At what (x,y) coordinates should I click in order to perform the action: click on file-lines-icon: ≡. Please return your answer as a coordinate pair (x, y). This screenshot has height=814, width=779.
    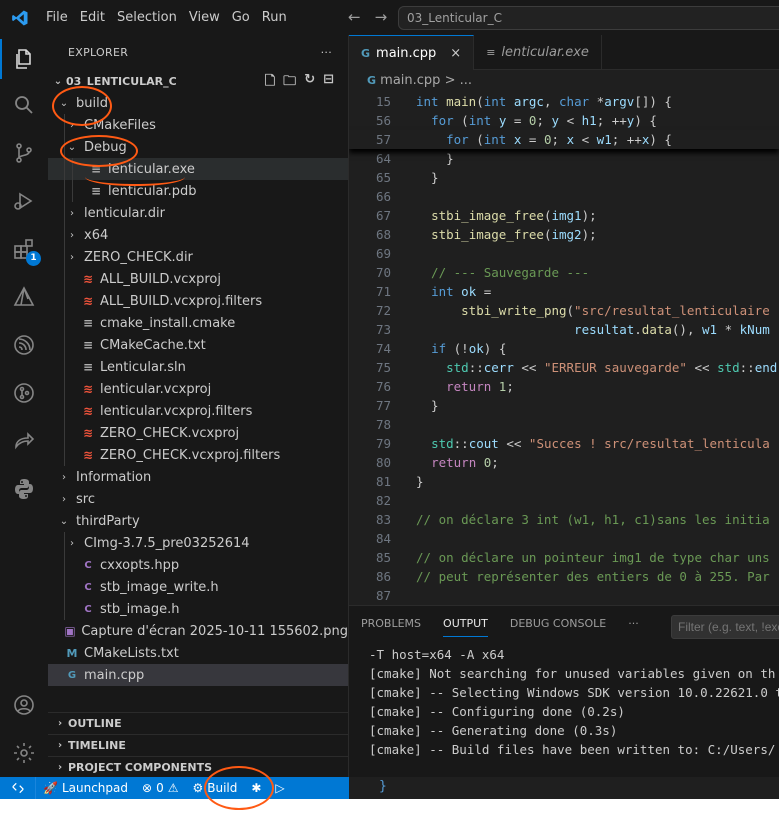
    Looking at the image, I should click on (88, 345).